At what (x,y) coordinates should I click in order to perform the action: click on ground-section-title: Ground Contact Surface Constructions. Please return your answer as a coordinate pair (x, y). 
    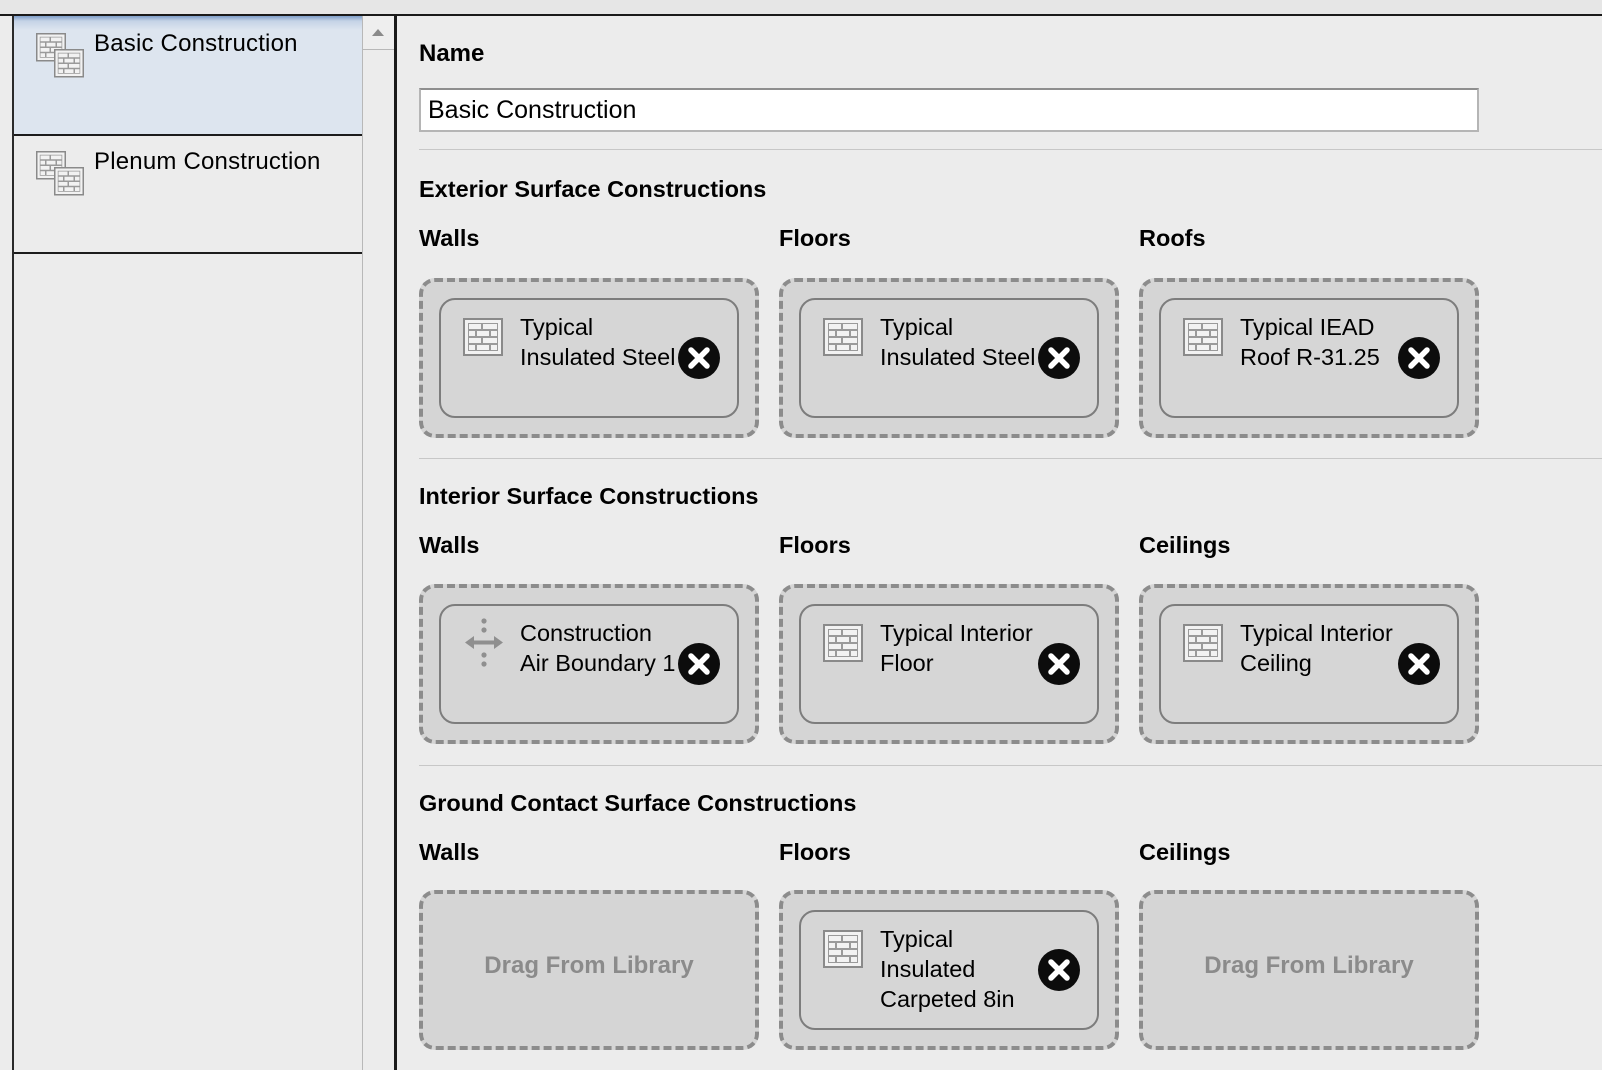
    Looking at the image, I should click on (638, 803).